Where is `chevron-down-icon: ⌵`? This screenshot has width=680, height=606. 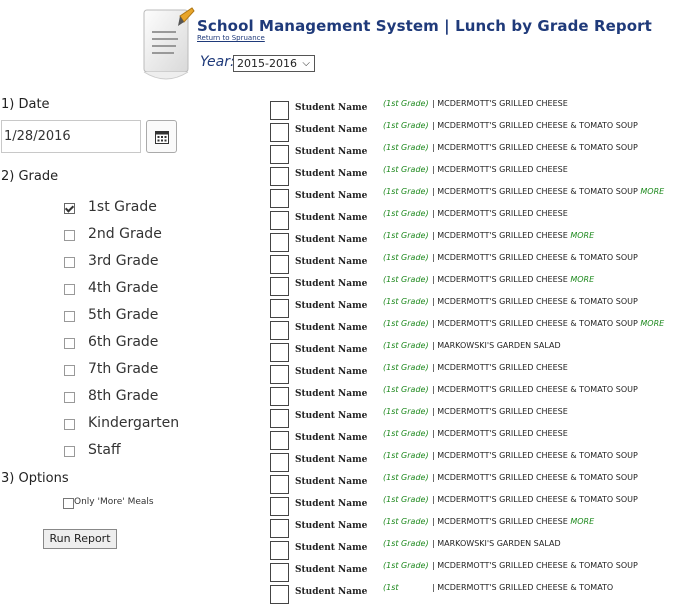 chevron-down-icon: ⌵ is located at coordinates (306, 63).